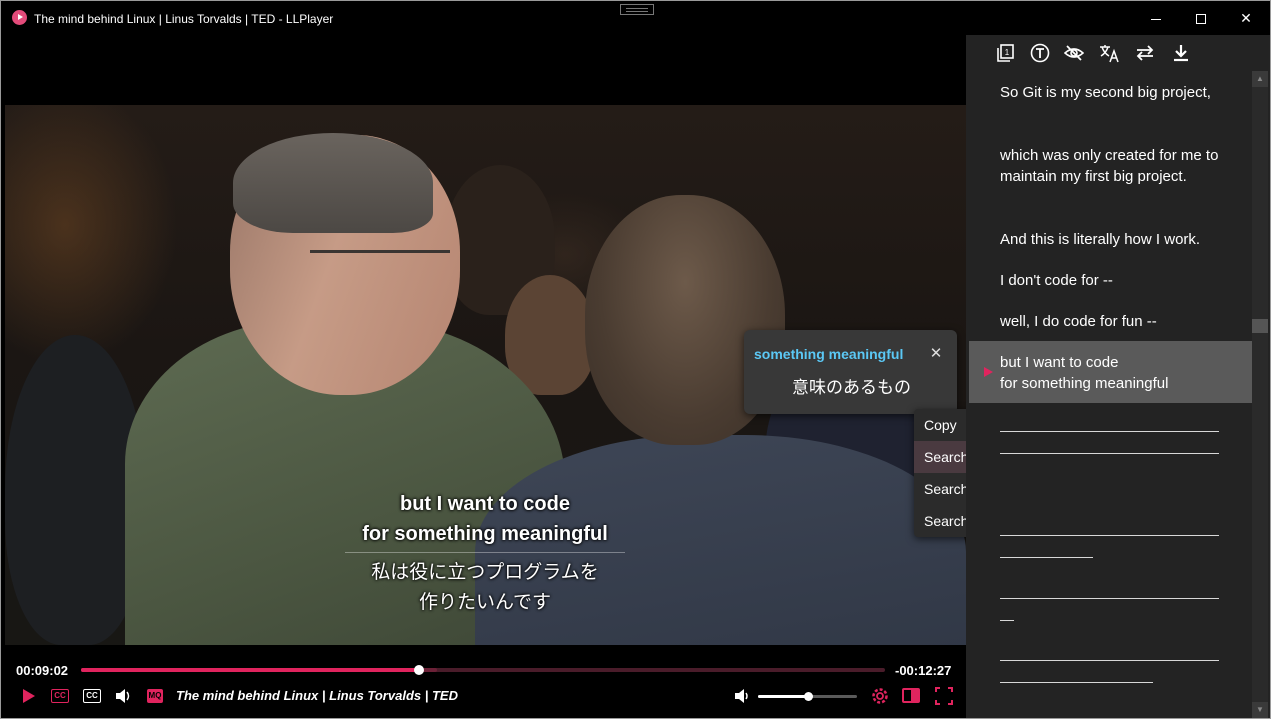  What do you see at coordinates (851, 388) in the screenshot?
I see `popup-translation: 意味のあるもの` at bounding box center [851, 388].